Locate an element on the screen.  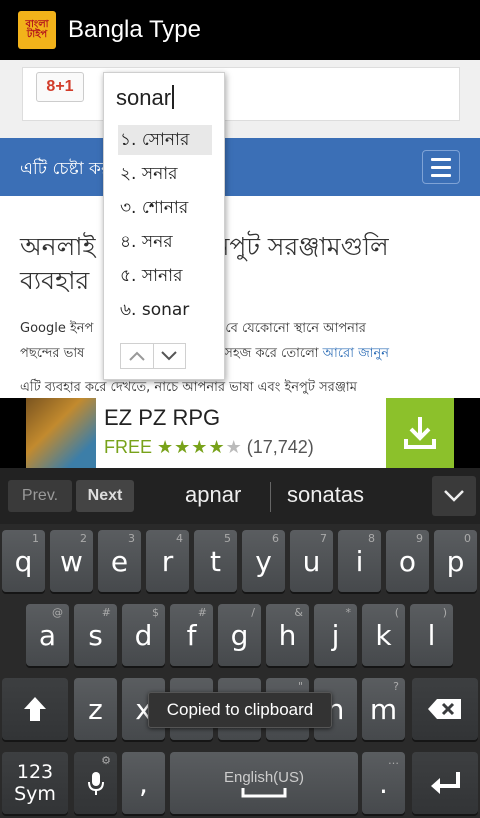
app-title: Bangla Type is located at coordinates (134, 29).